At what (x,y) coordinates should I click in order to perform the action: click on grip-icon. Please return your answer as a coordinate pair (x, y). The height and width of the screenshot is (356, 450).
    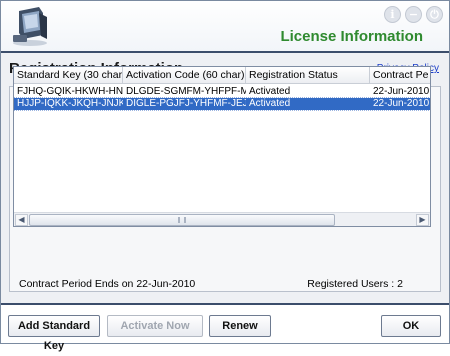
    Looking at the image, I should click on (182, 220).